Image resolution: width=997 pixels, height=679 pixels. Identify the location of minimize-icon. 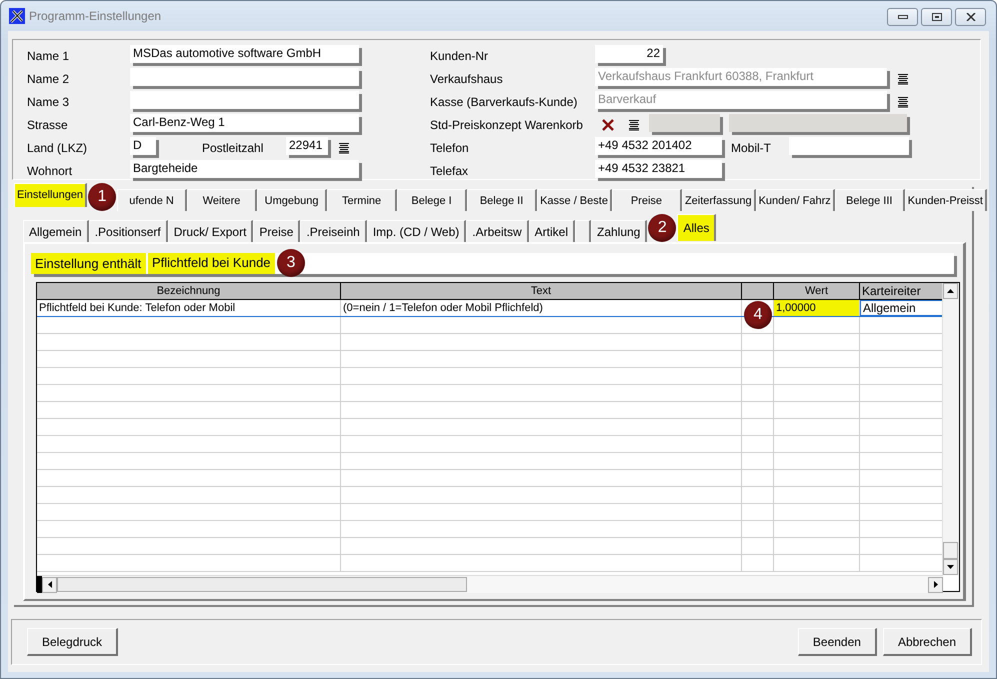
(903, 17).